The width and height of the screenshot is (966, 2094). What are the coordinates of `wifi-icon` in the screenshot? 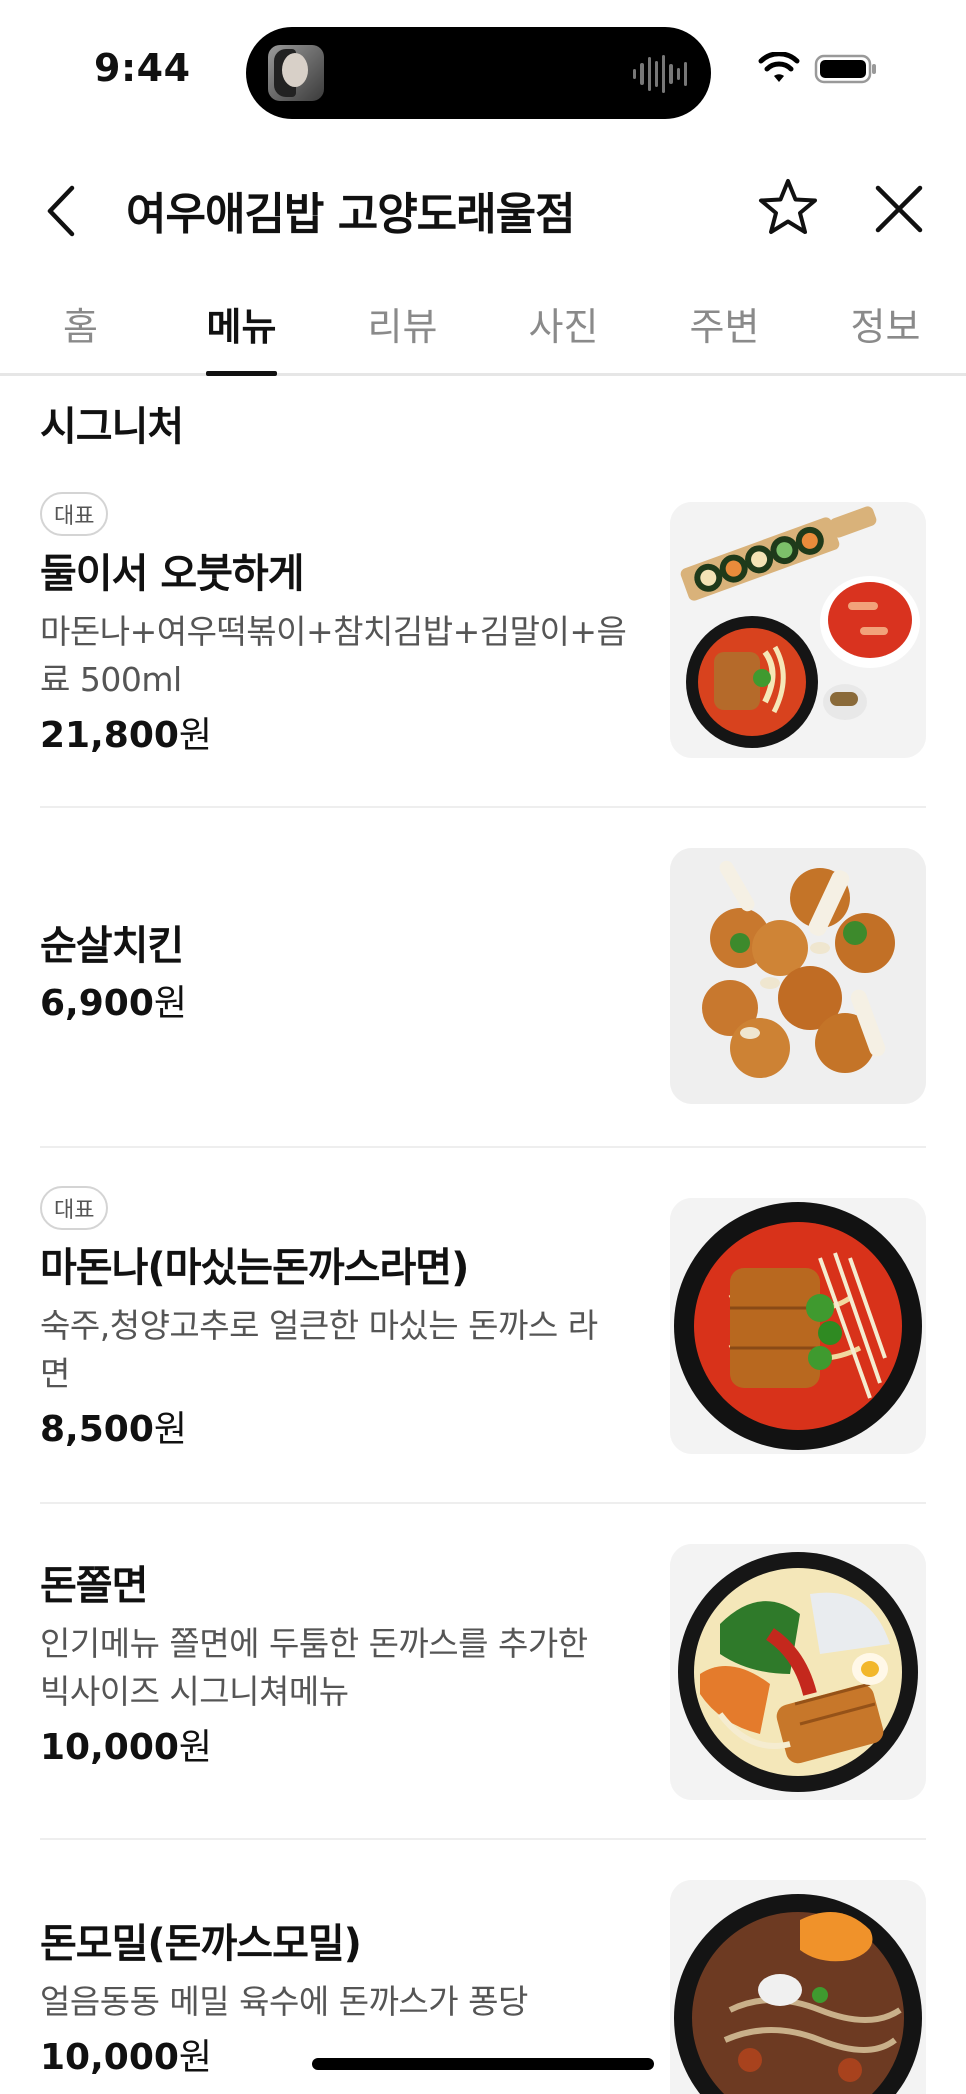 It's located at (779, 67).